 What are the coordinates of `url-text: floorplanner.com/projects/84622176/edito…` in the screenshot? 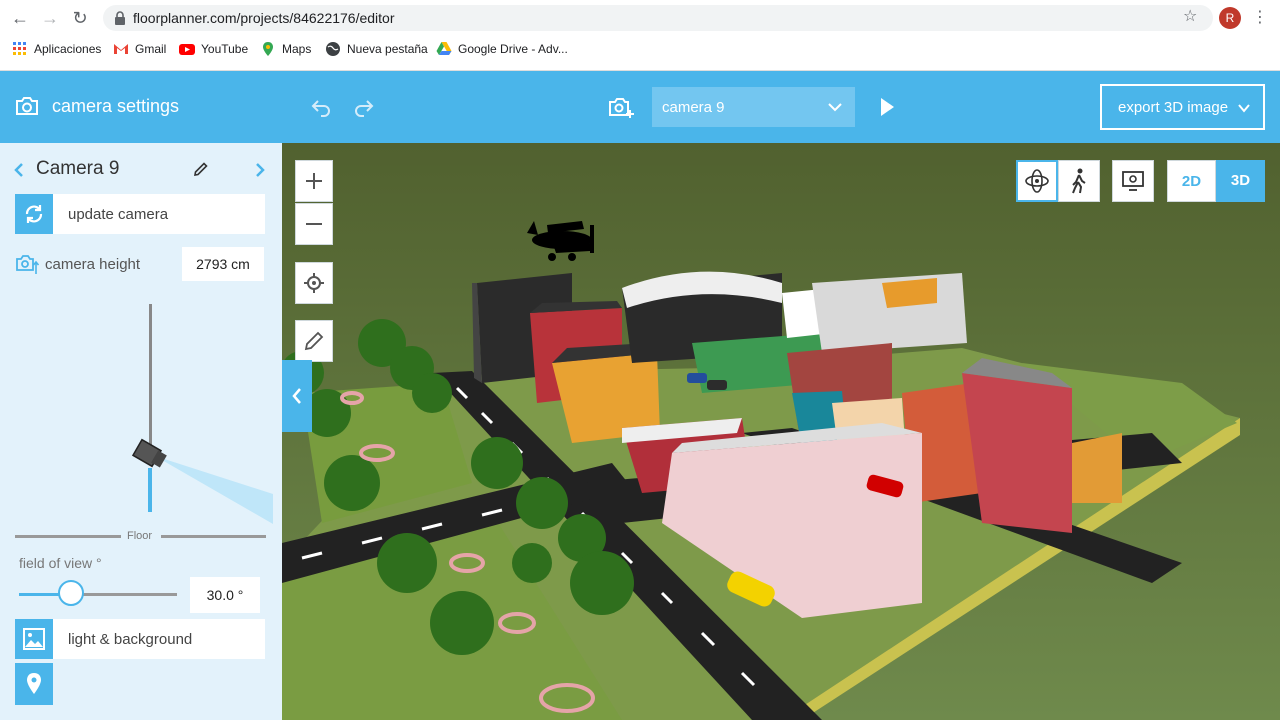 It's located at (264, 18).